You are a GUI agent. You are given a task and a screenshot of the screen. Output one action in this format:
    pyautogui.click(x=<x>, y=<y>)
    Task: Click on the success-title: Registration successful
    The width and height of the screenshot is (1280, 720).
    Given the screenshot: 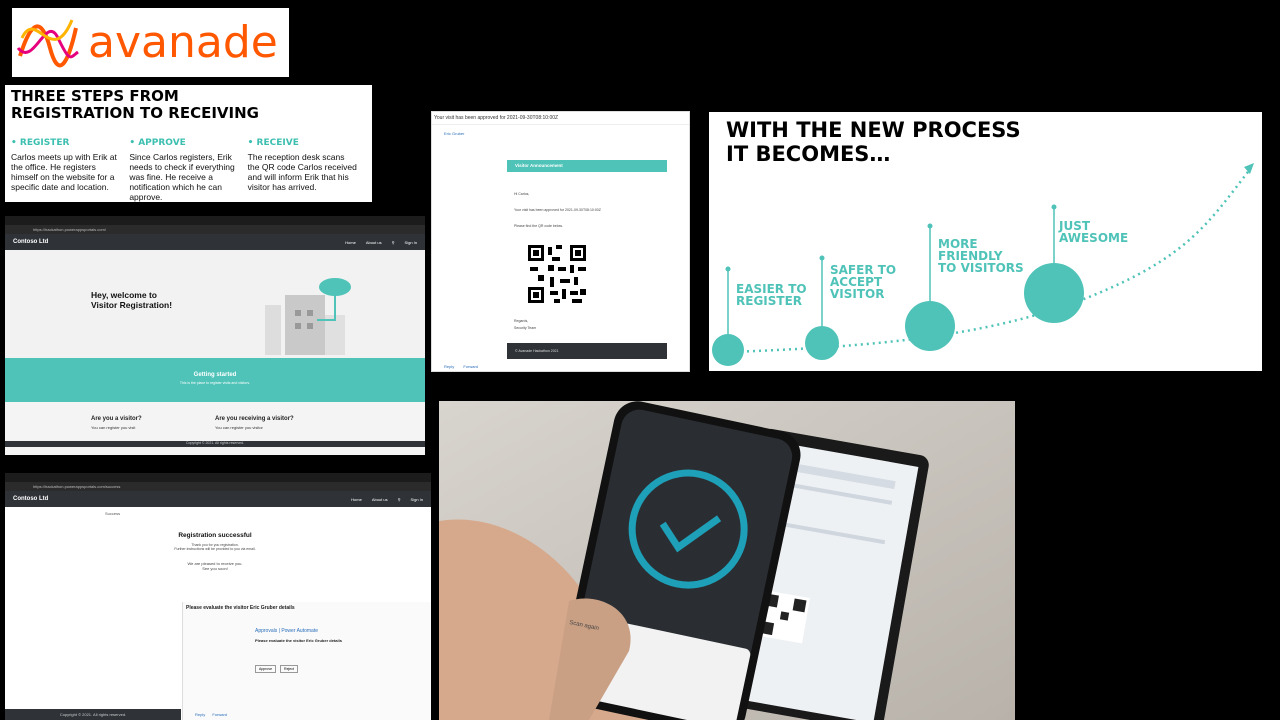 What is the action you would take?
    pyautogui.click(x=215, y=535)
    